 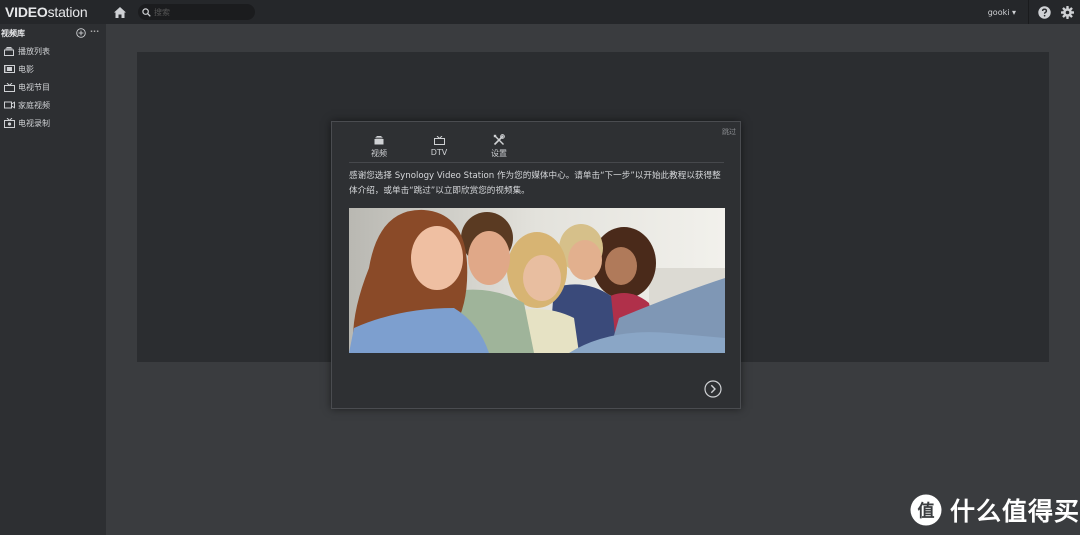 I want to click on sidebar-header: 视频库 ···, so click(x=53, y=33).